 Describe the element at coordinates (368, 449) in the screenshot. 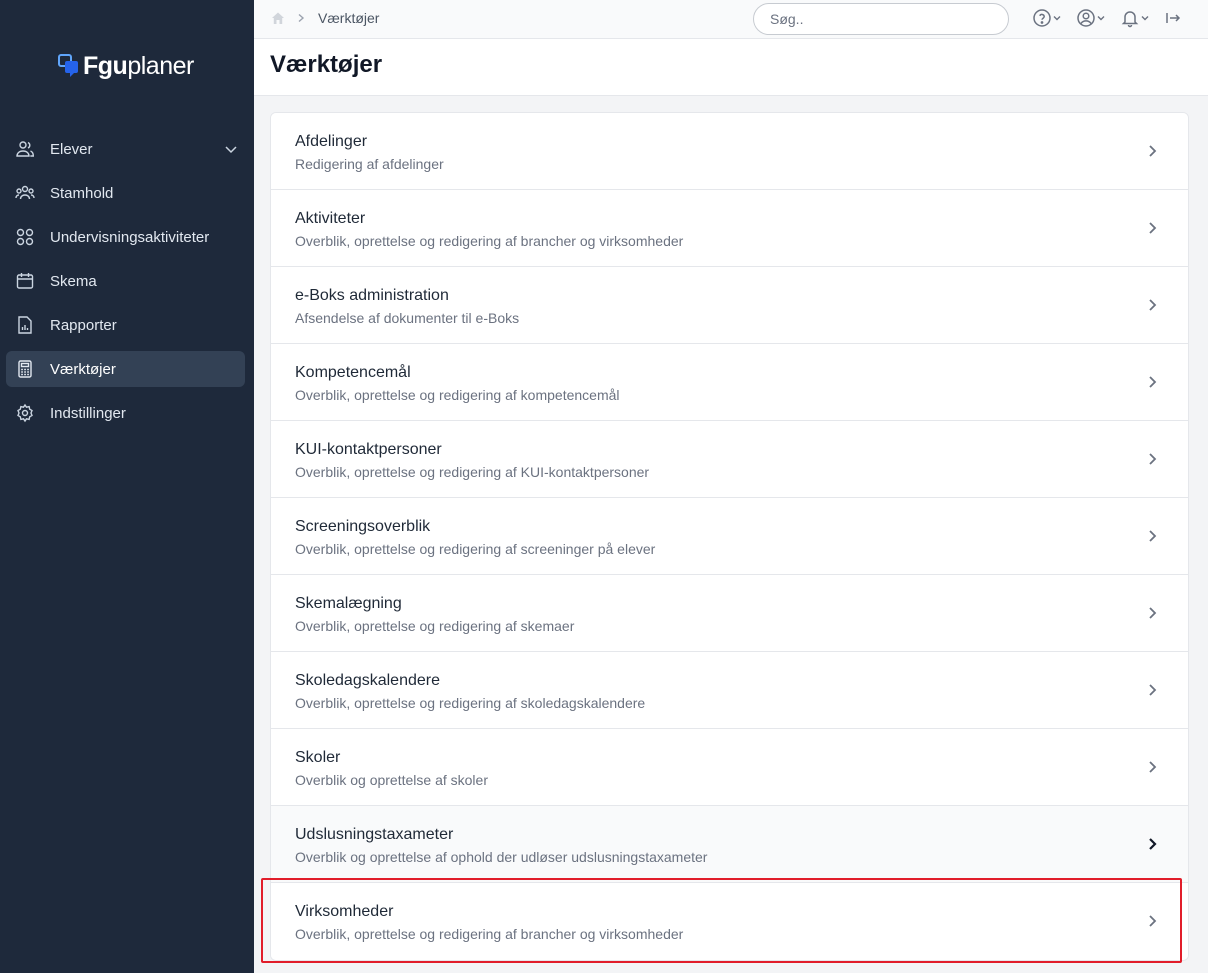

I see `list-item-title: KUI-kontaktpersoner` at that location.